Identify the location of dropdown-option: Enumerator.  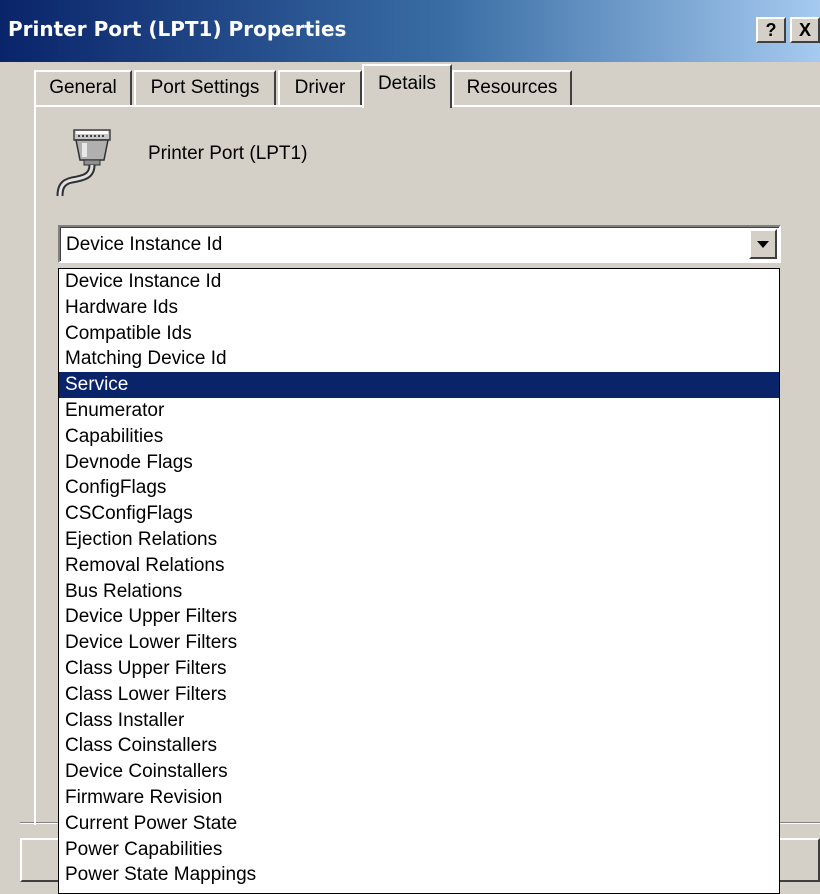
(419, 411).